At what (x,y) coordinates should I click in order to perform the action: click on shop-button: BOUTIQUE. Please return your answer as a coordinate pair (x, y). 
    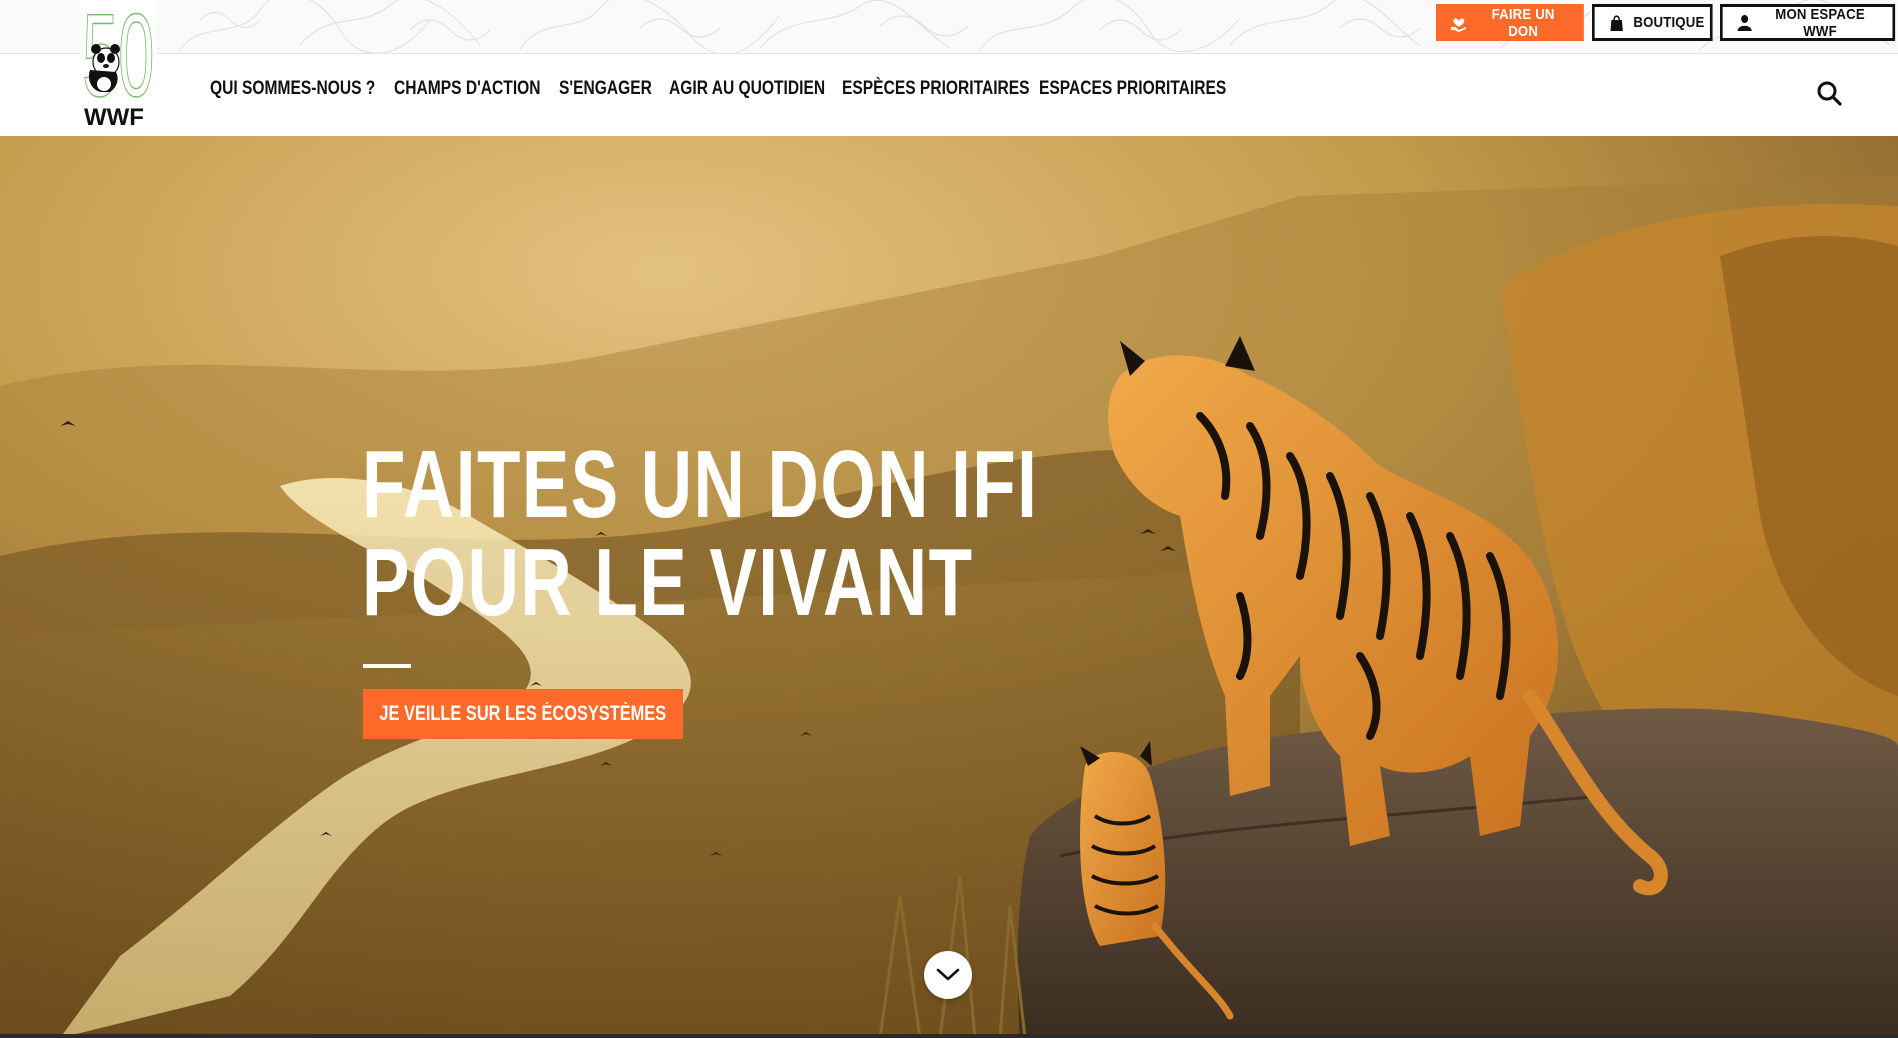
    Looking at the image, I should click on (1652, 22).